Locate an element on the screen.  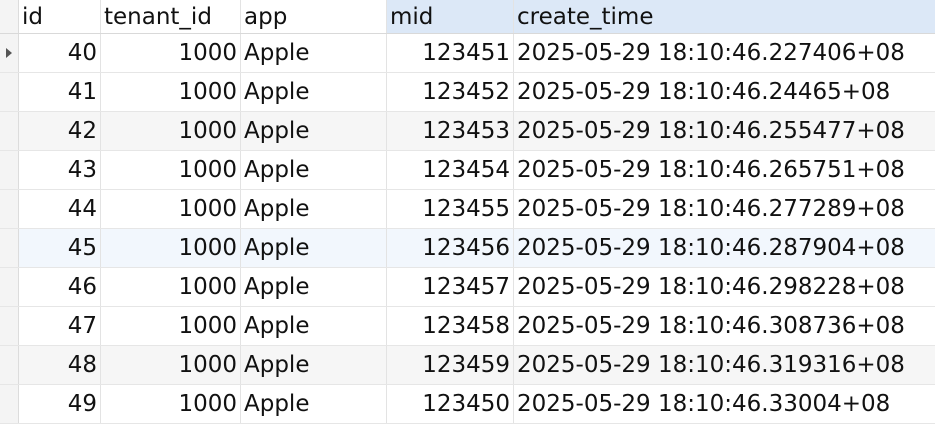
cell-create-time: 2025-05-29 18:10:46.227406+08 is located at coordinates (724, 53).